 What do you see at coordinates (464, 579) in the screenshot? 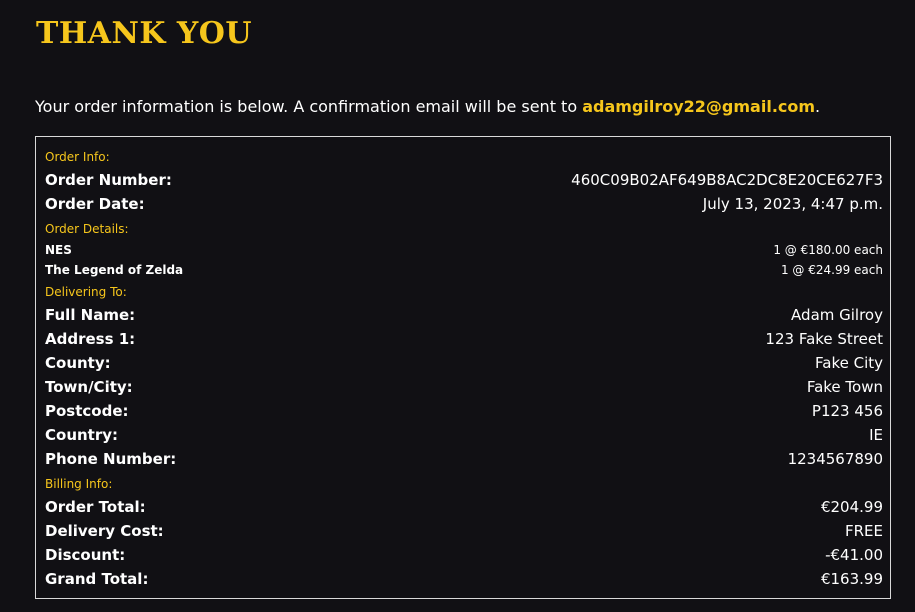
I see `billing-grand-total-row: Grand Total: €163.99` at bounding box center [464, 579].